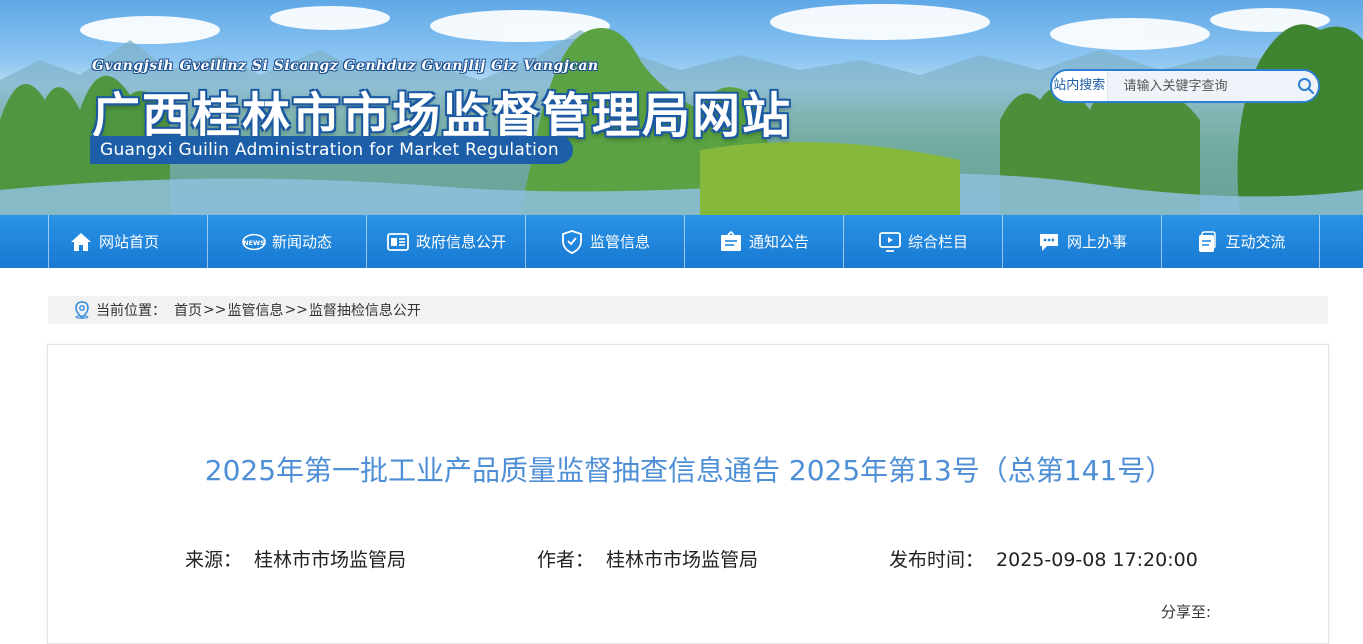 Image resolution: width=1363 pixels, height=644 pixels. Describe the element at coordinates (1200, 86) in the screenshot. I see `search-input` at that location.